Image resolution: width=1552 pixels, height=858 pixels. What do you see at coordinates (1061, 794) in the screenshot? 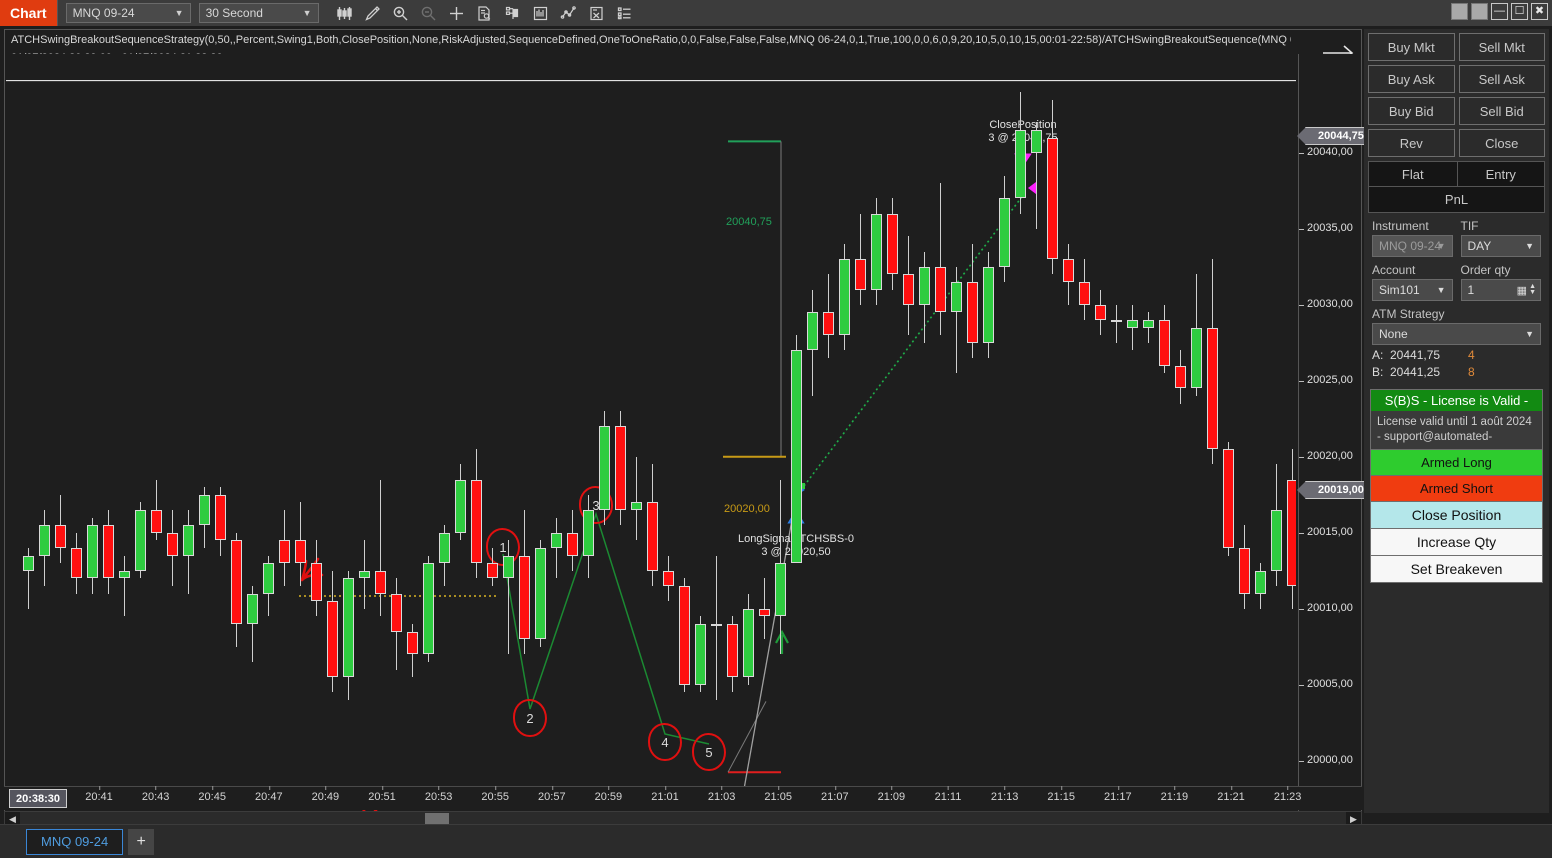
I see `time-tick: 21:15` at bounding box center [1061, 794].